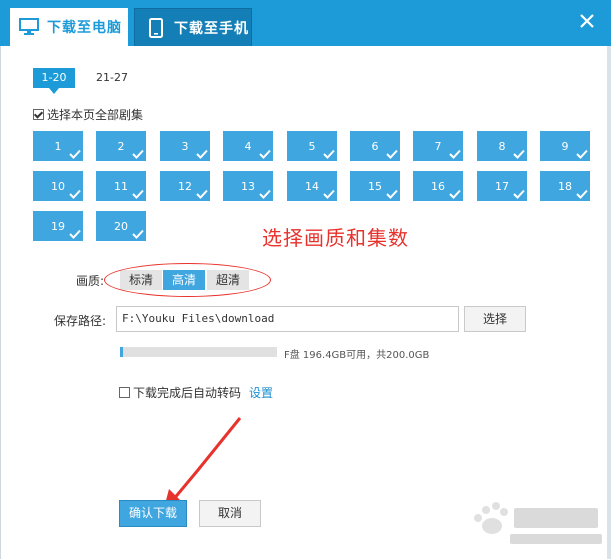 The height and width of the screenshot is (559, 611). What do you see at coordinates (538, 523) in the screenshot?
I see `baidu-jingyan-watermark` at bounding box center [538, 523].